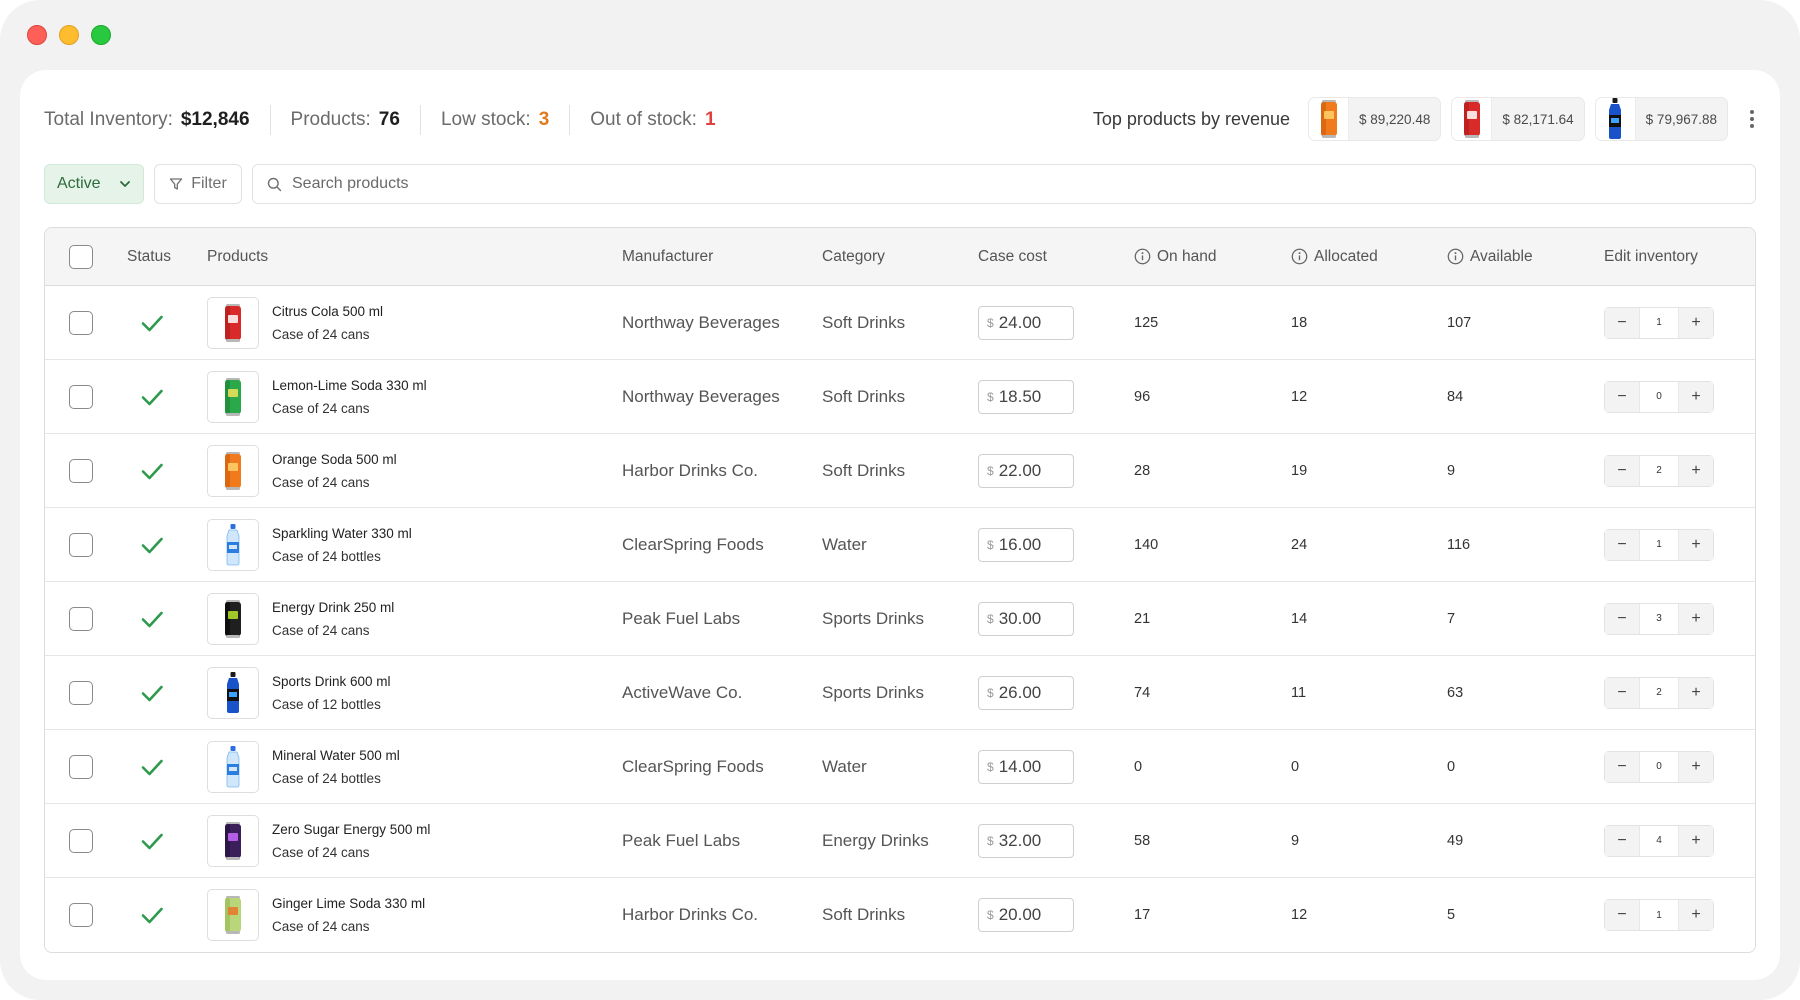 The height and width of the screenshot is (1000, 1800). I want to click on stat-out-of-stock: Out of stock: 1, so click(652, 120).